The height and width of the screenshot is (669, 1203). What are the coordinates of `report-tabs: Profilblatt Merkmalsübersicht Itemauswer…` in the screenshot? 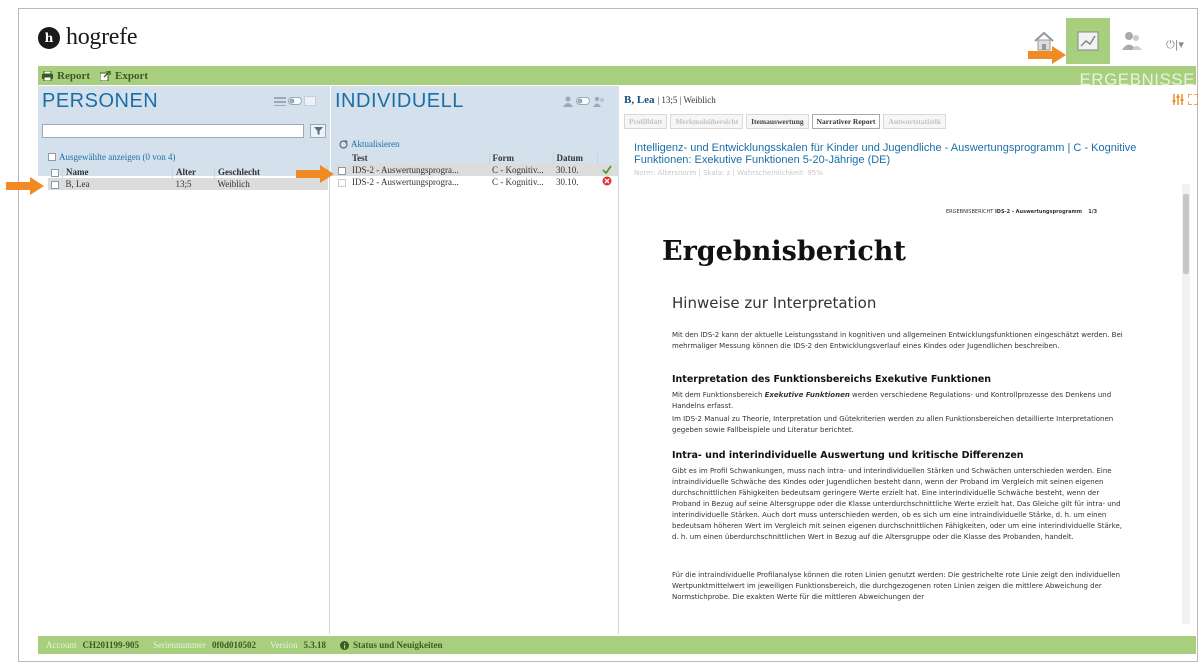 It's located at (785, 121).